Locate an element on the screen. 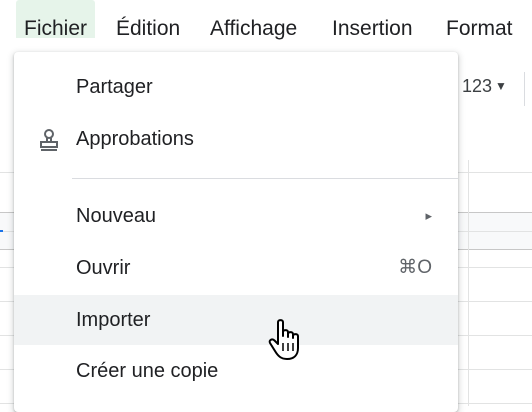 Image resolution: width=532 pixels, height=412 pixels. shortcut-text: ⌘O is located at coordinates (415, 267).